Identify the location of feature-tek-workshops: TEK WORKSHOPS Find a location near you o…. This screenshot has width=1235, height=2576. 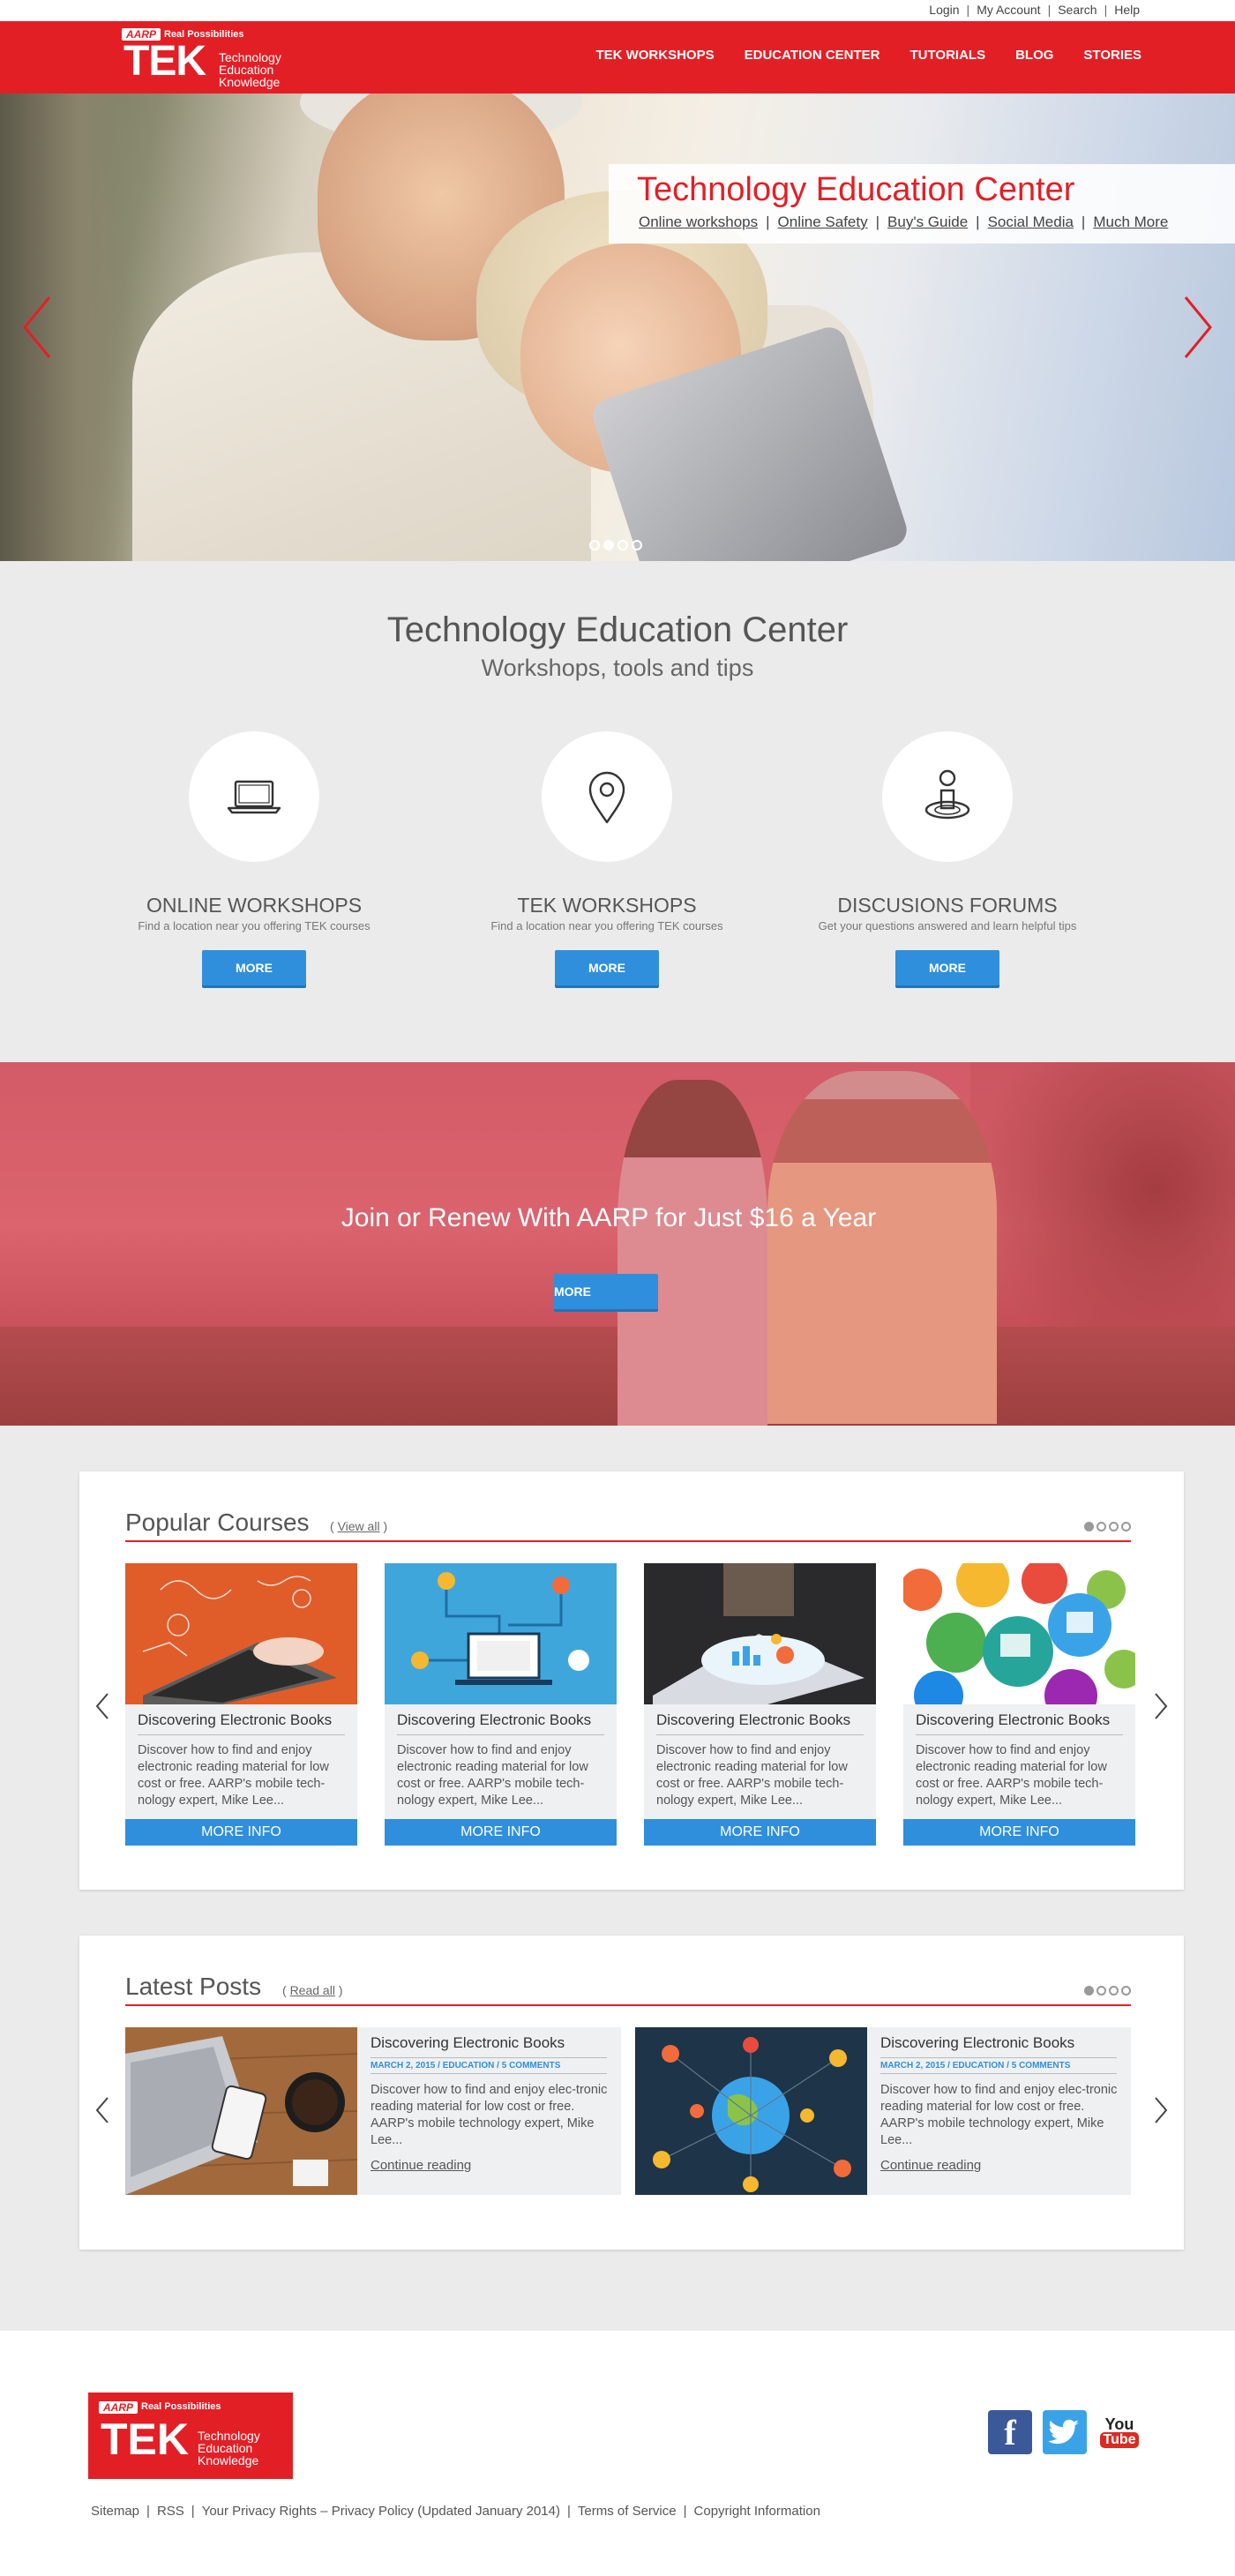
(607, 858).